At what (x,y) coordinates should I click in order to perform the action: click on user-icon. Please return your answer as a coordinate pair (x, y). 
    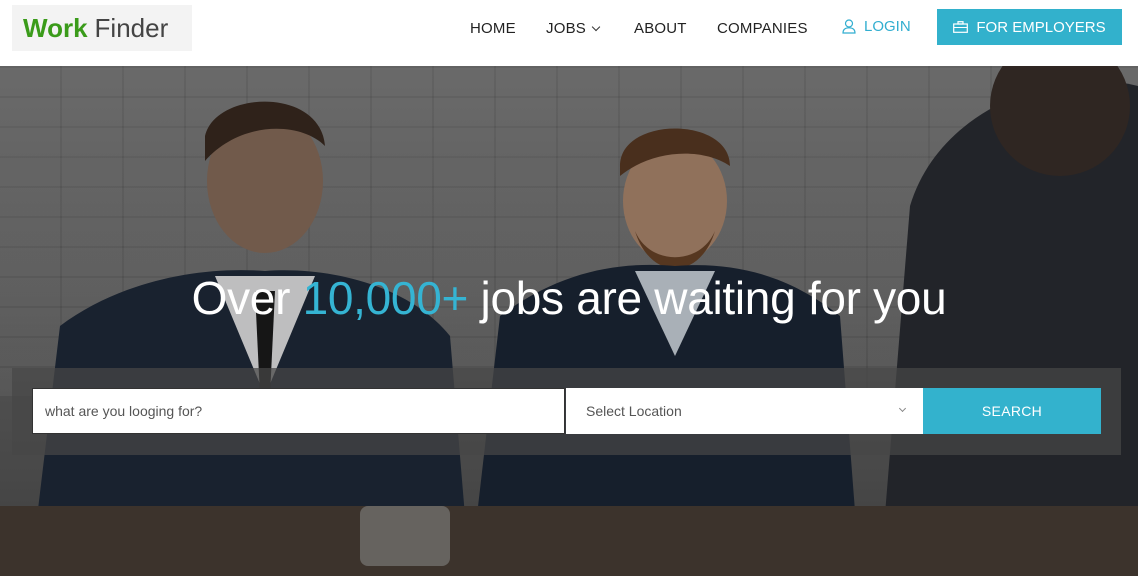
    Looking at the image, I should click on (849, 26).